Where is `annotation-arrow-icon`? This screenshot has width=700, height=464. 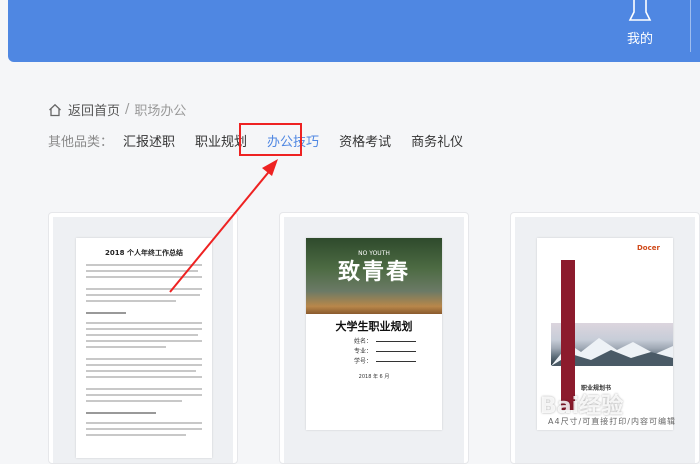
annotation-arrow-icon is located at coordinates (223, 226).